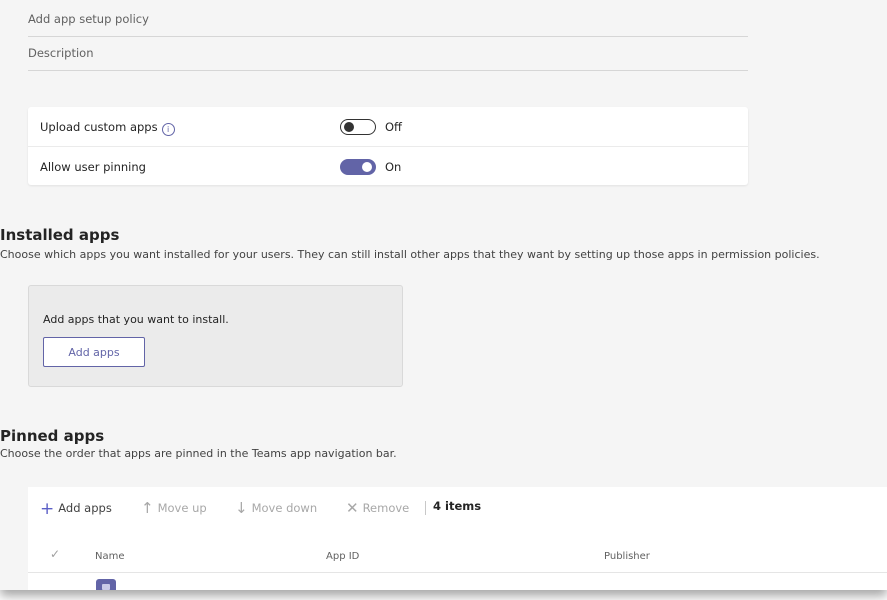 This screenshot has width=887, height=600. I want to click on table-row, so click(457, 581).